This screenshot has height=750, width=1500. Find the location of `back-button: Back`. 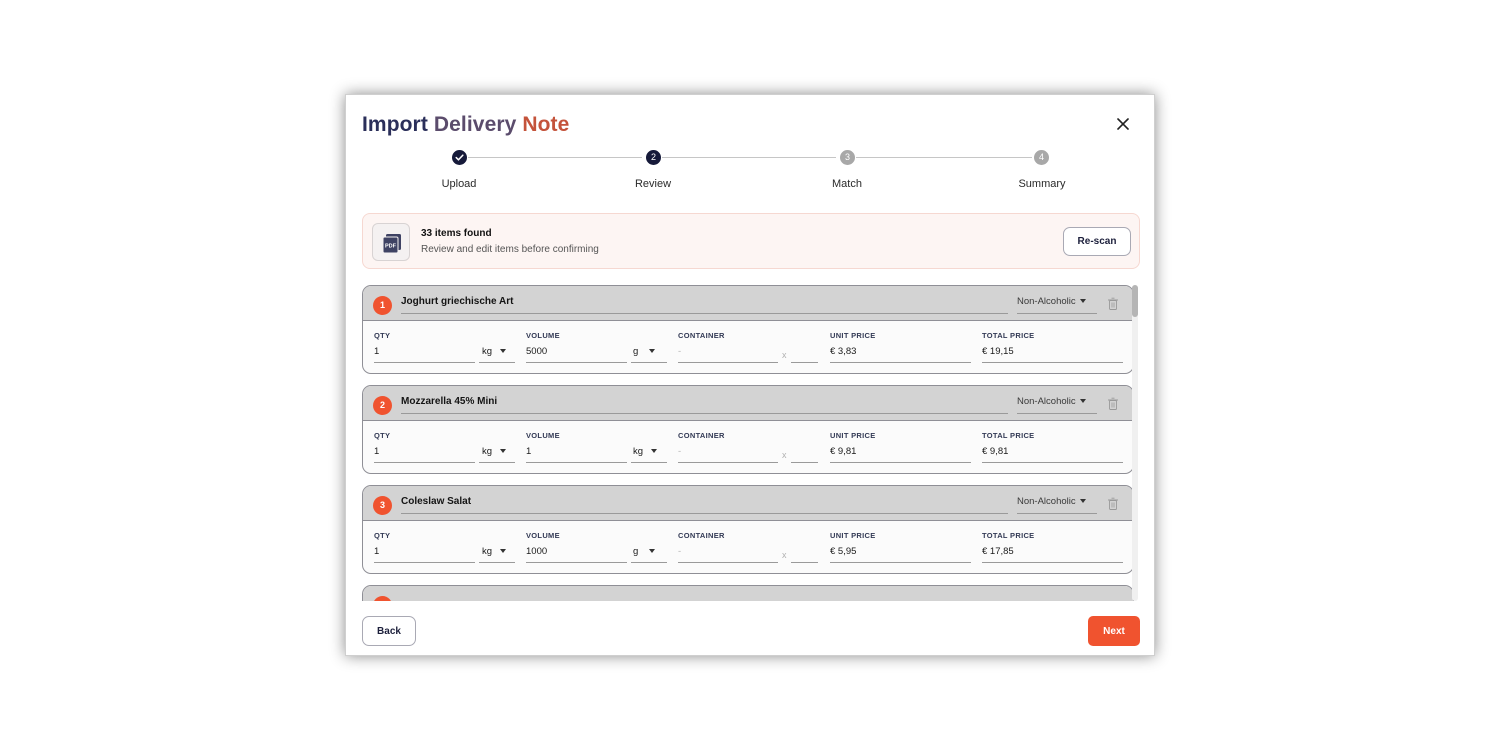

back-button: Back is located at coordinates (389, 631).